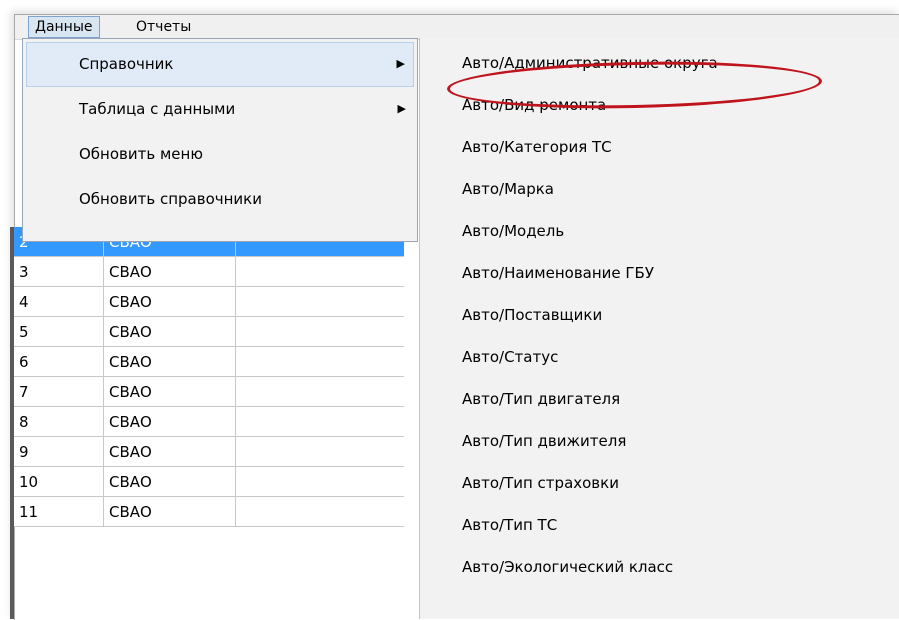  Describe the element at coordinates (59, 391) in the screenshot. I see `cell-id: 7` at that location.